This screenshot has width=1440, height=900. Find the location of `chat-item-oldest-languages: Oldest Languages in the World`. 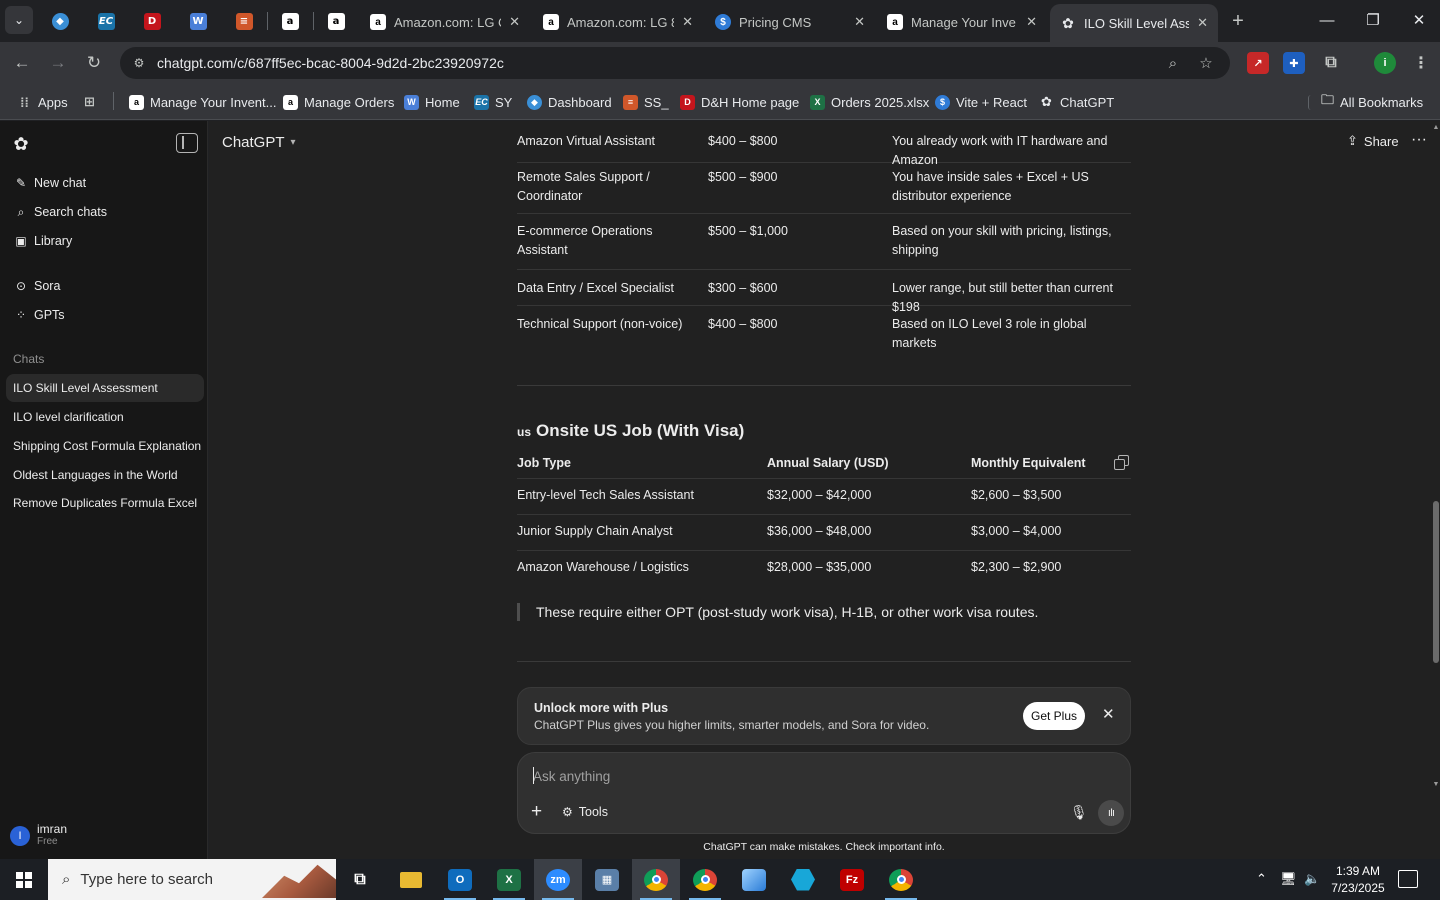

chat-item-oldest-languages: Oldest Languages in the World is located at coordinates (105, 475).